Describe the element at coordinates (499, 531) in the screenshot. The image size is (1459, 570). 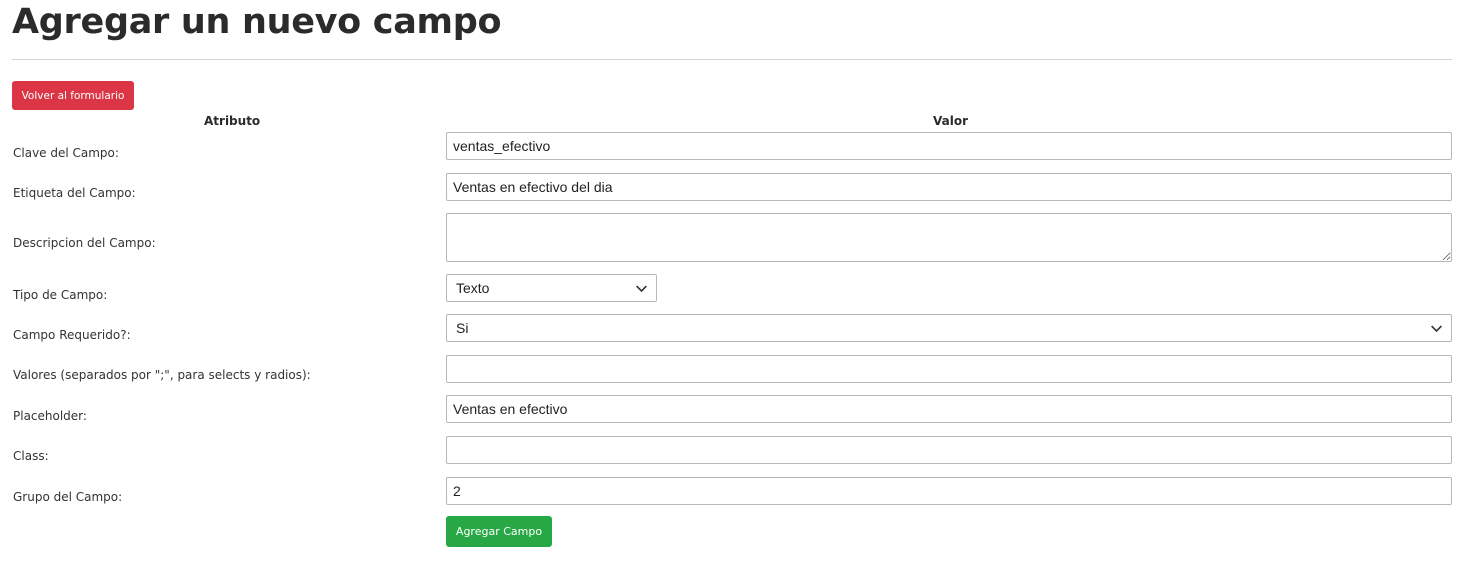
I see `add-field-button: Agregar Campo` at that location.